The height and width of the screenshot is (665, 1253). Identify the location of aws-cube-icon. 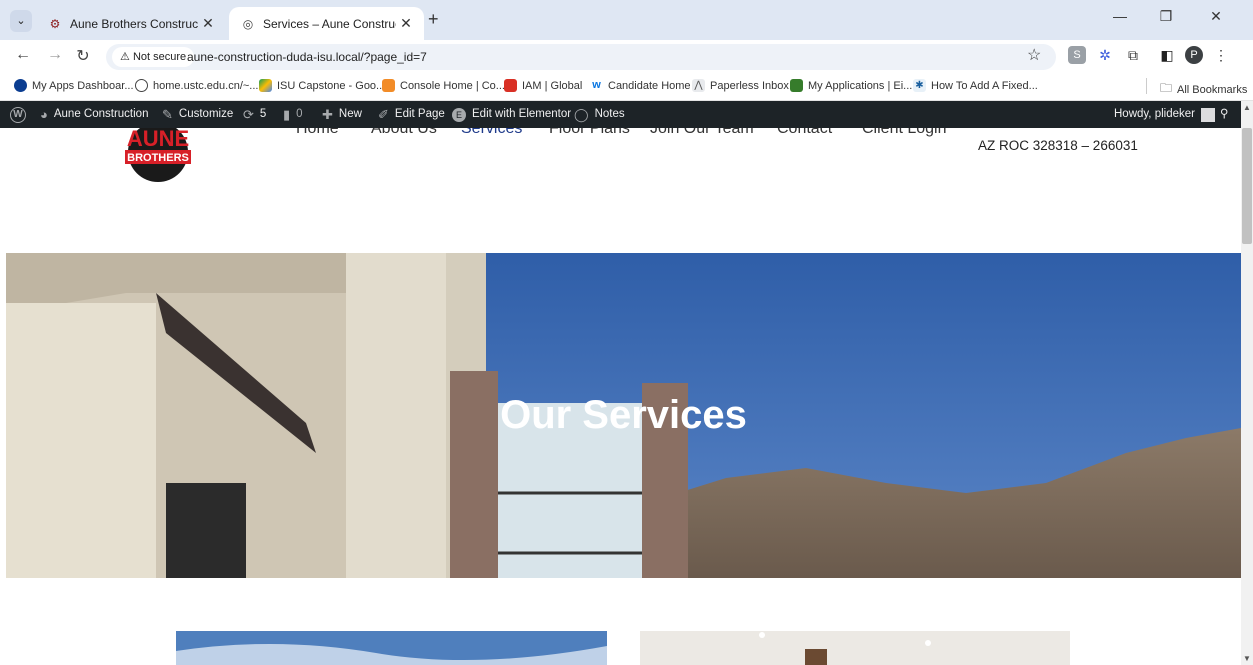
(388, 85).